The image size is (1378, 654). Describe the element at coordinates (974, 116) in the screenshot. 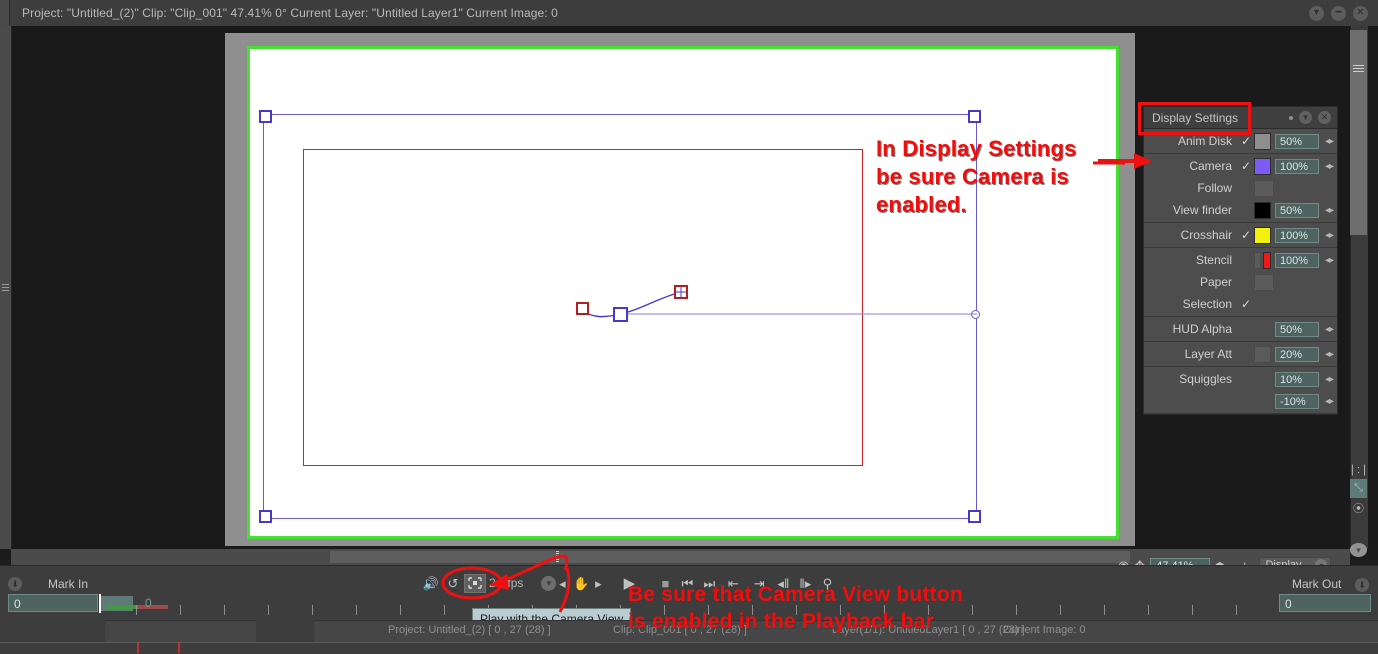

I see `camera-handle-tr` at that location.